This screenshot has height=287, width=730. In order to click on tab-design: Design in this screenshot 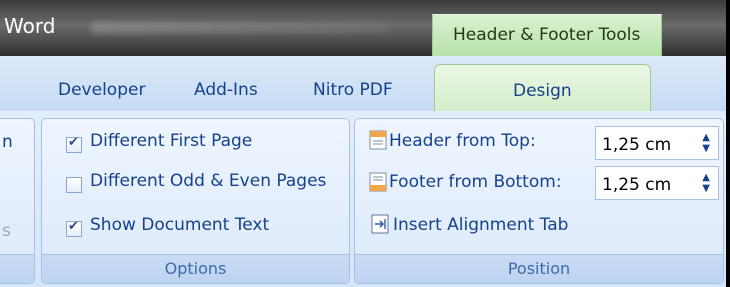, I will do `click(542, 88)`.